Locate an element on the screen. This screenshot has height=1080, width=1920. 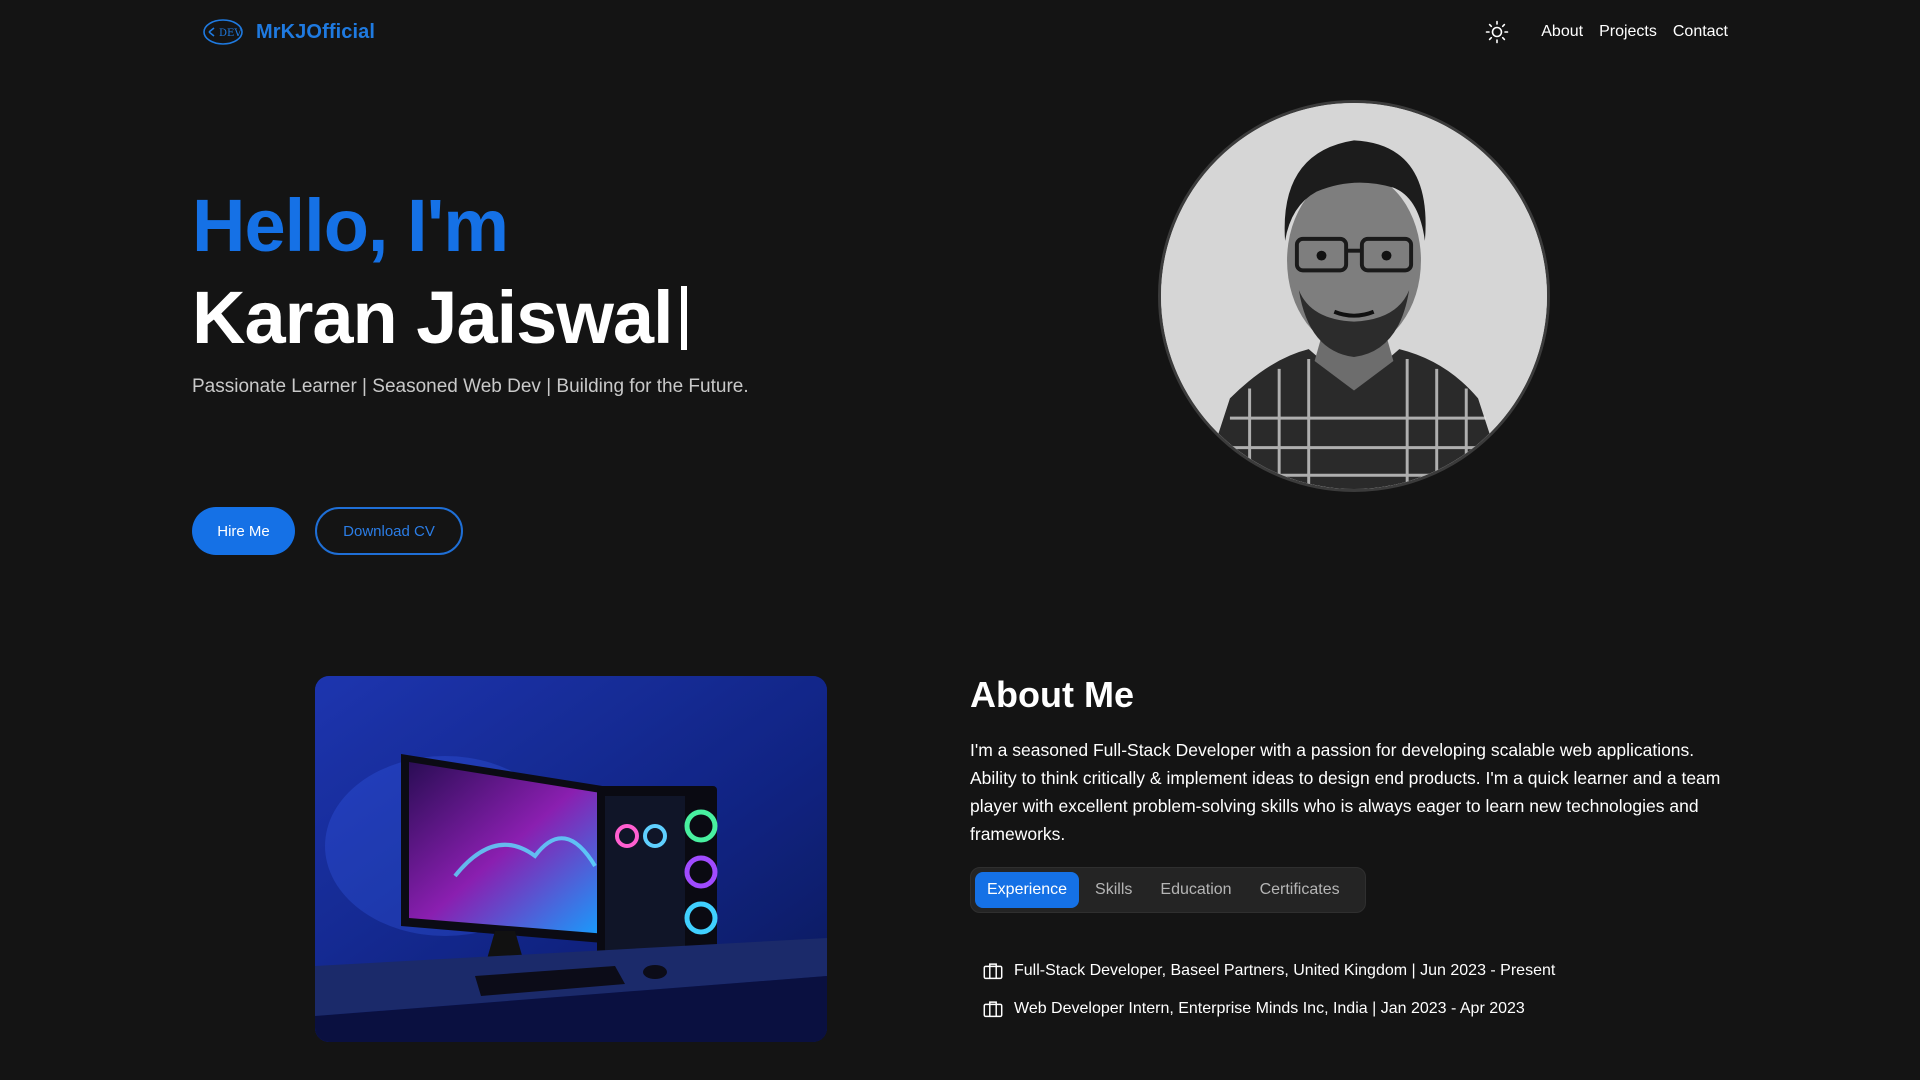
desk-photo is located at coordinates (571, 859).